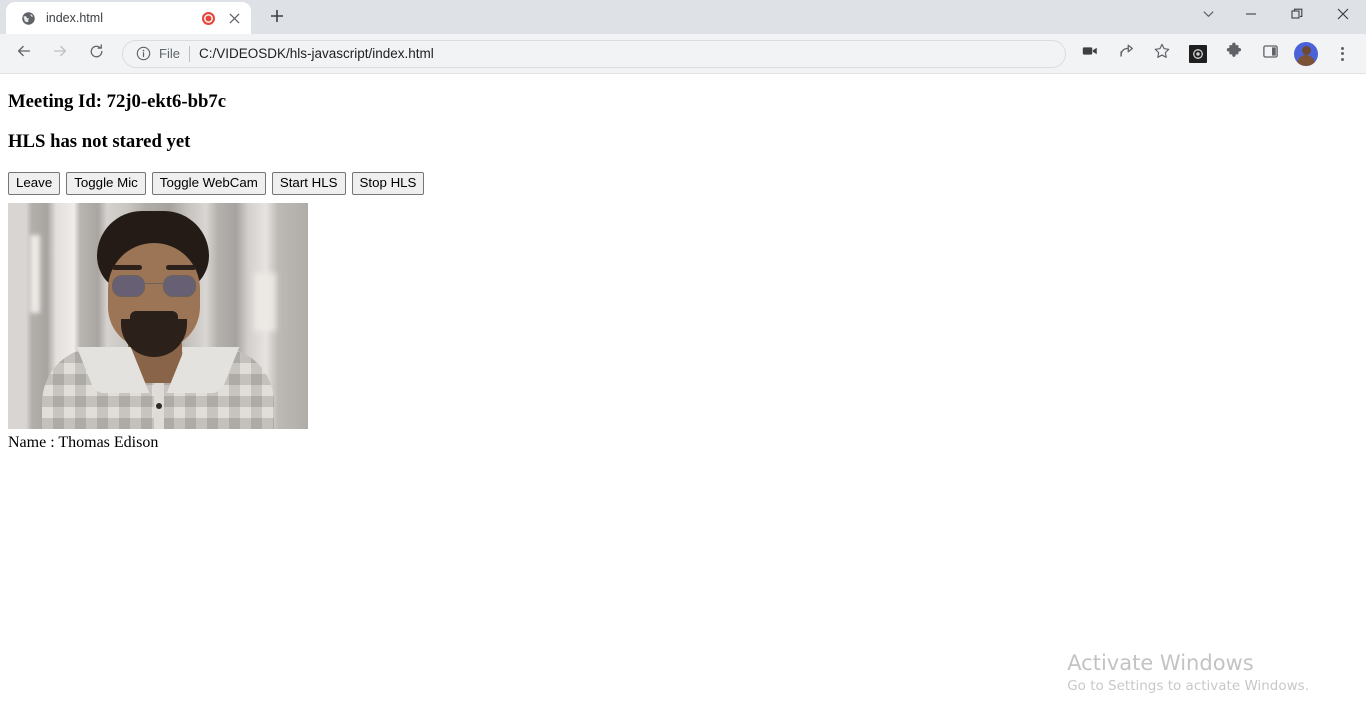  What do you see at coordinates (316, 53) in the screenshot?
I see `url-text: C:/VIDEOSDK/hls-javascript/index.html` at bounding box center [316, 53].